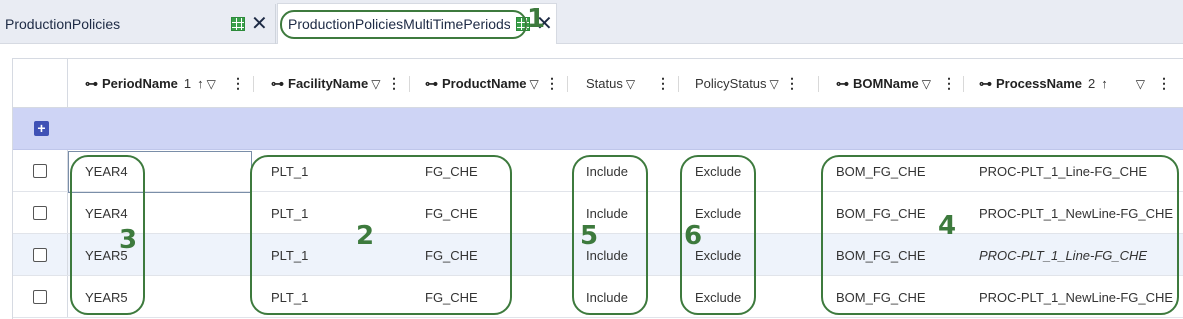  What do you see at coordinates (1092, 83) in the screenshot?
I see `sort-index: 2` at bounding box center [1092, 83].